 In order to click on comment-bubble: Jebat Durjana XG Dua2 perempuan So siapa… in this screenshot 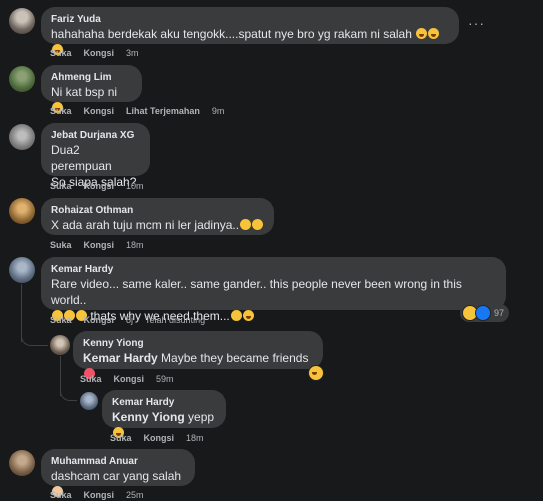, I will do `click(95, 156)`.